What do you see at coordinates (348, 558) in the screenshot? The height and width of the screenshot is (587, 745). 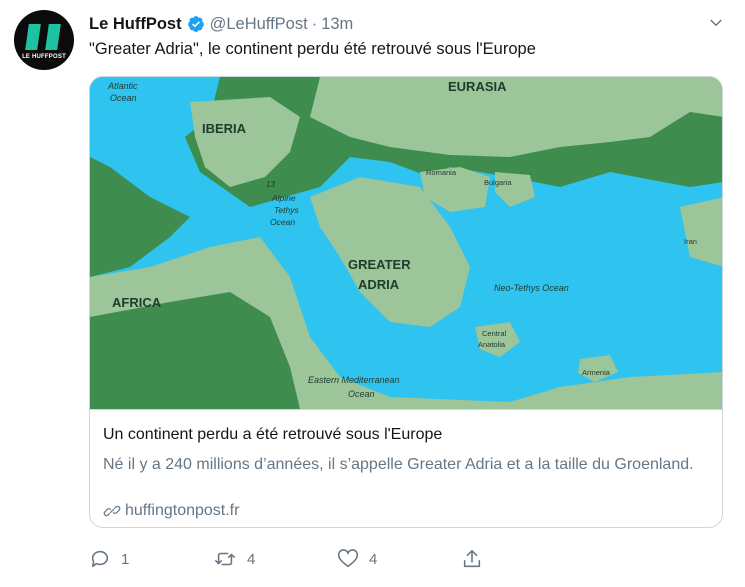 I see `heart-icon` at bounding box center [348, 558].